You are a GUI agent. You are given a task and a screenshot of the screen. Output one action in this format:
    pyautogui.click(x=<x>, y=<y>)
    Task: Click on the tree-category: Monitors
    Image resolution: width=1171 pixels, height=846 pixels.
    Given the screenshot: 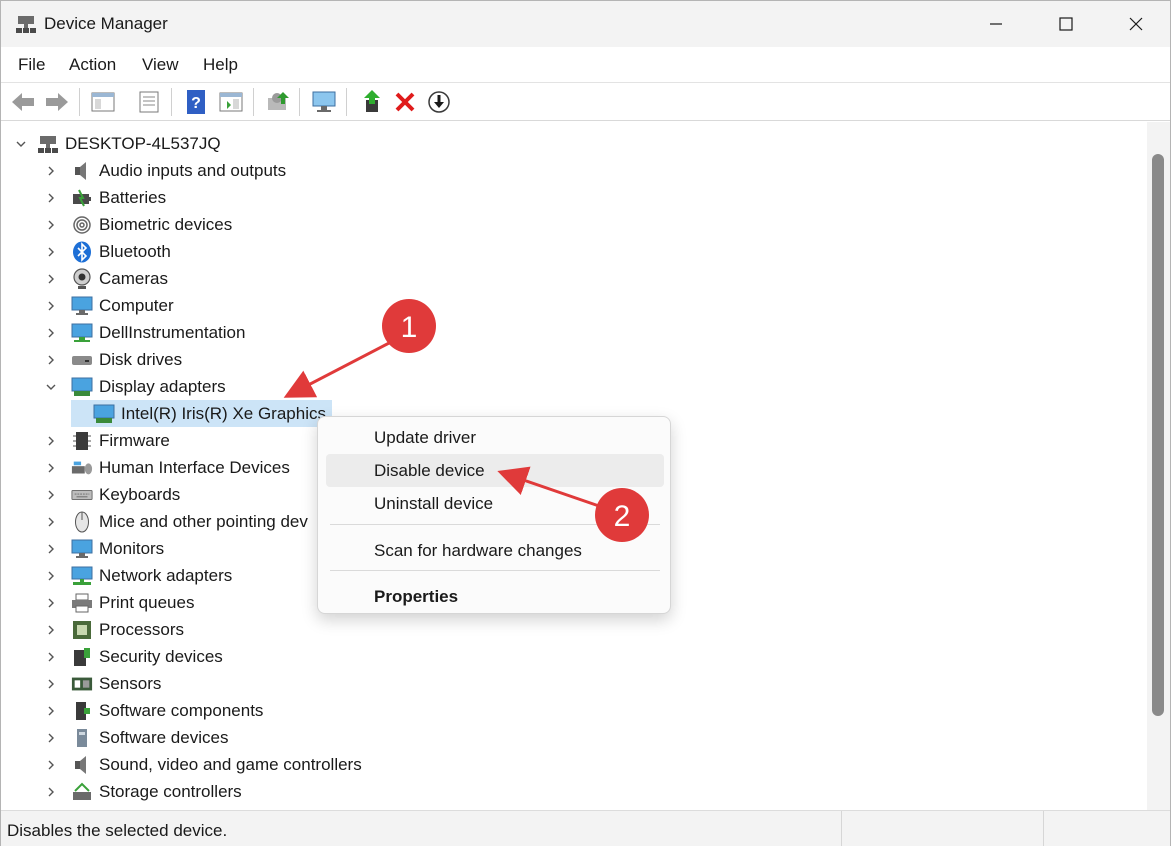 What is the action you would take?
    pyautogui.click(x=103, y=548)
    